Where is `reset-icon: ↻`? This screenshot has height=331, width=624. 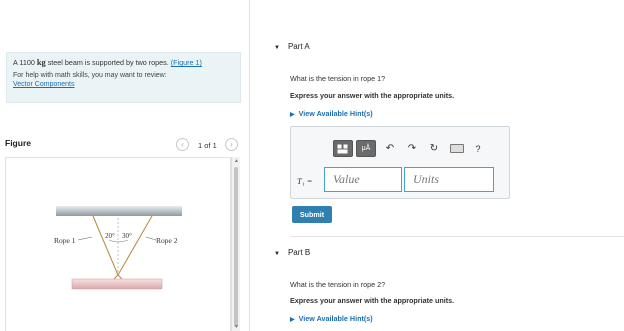 reset-icon: ↻ is located at coordinates (434, 148).